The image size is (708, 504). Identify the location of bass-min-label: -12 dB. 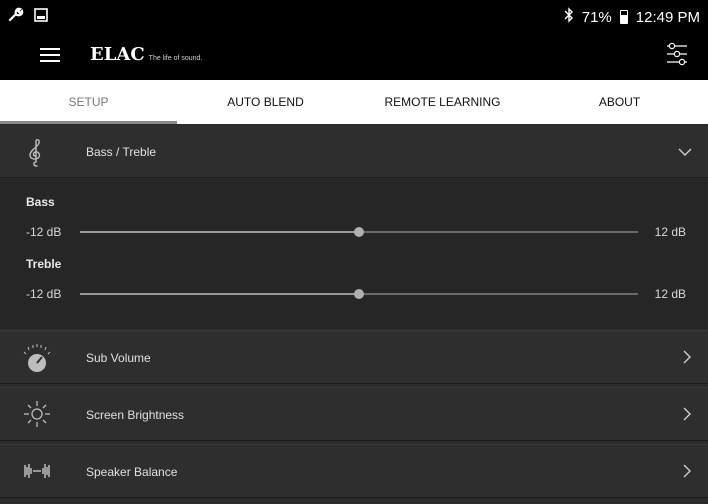
(44, 232).